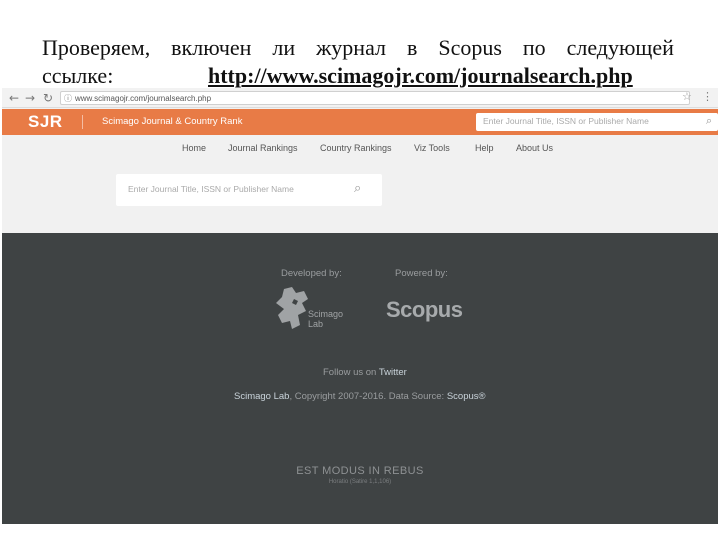  What do you see at coordinates (534, 47) in the screenshot?
I see `title-word: по` at bounding box center [534, 47].